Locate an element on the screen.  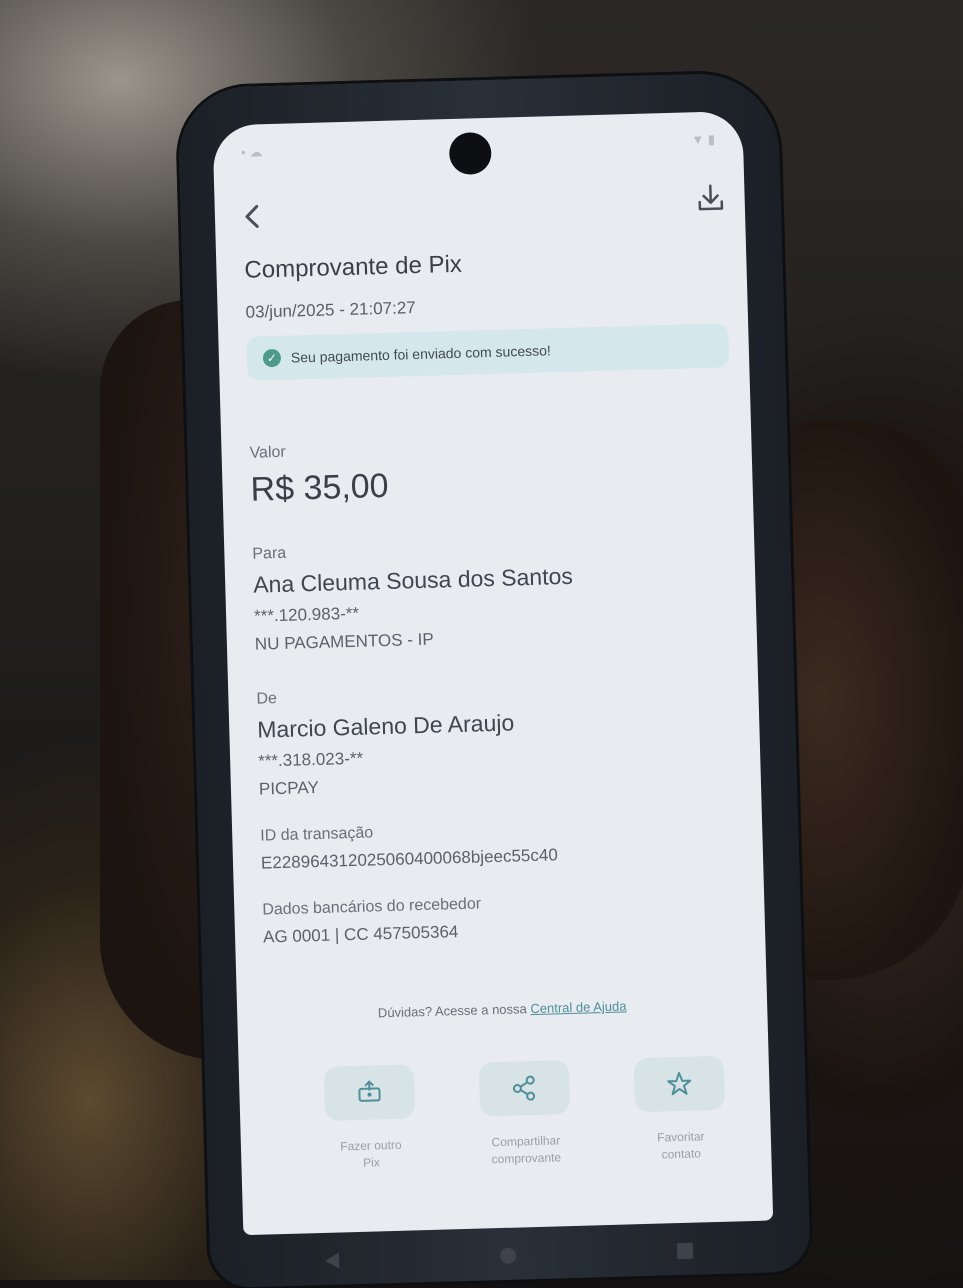
amount-label: Valor is located at coordinates (490, 446).